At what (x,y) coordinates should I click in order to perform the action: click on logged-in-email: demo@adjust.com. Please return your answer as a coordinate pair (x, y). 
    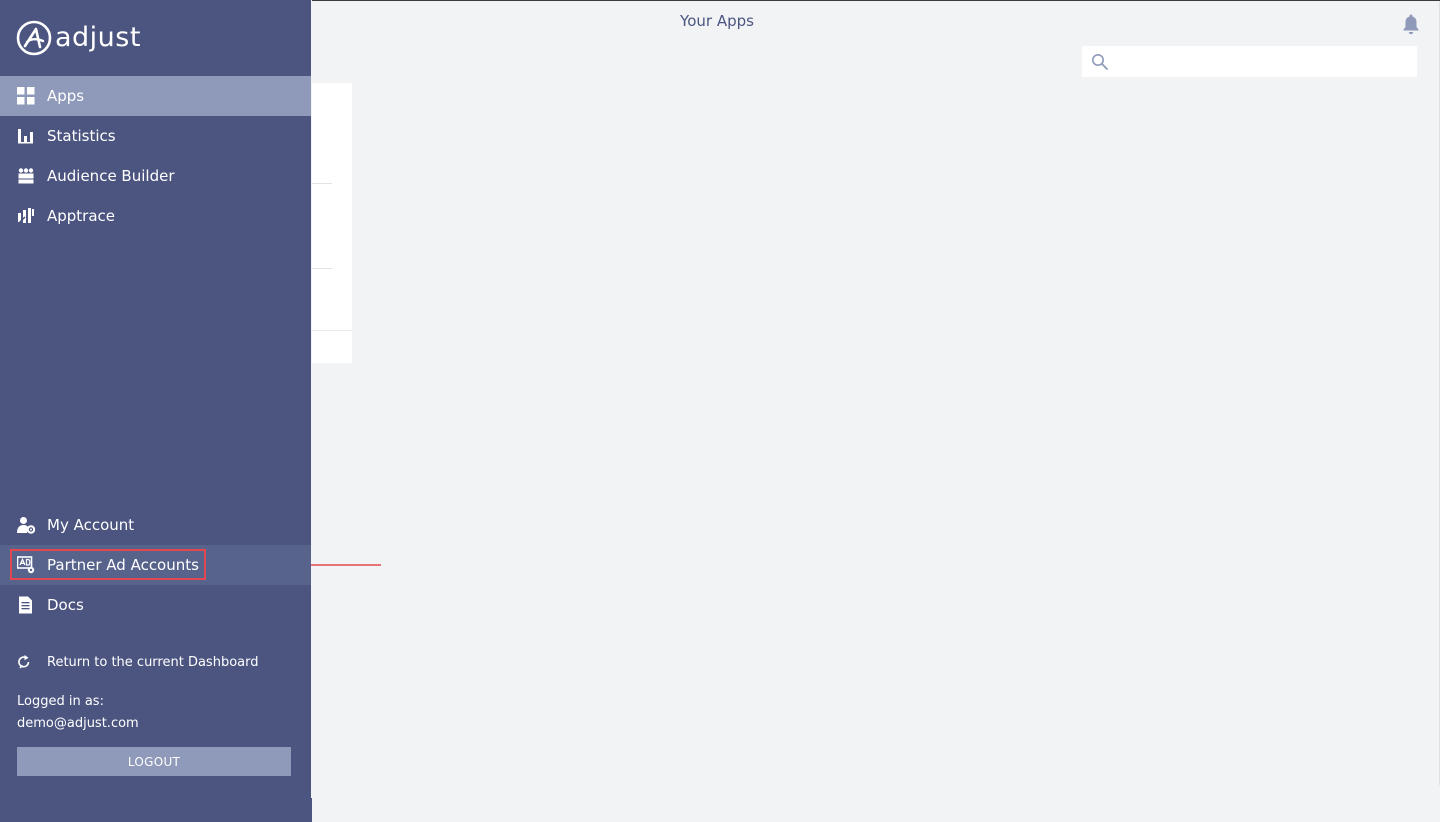
    Looking at the image, I should click on (78, 723).